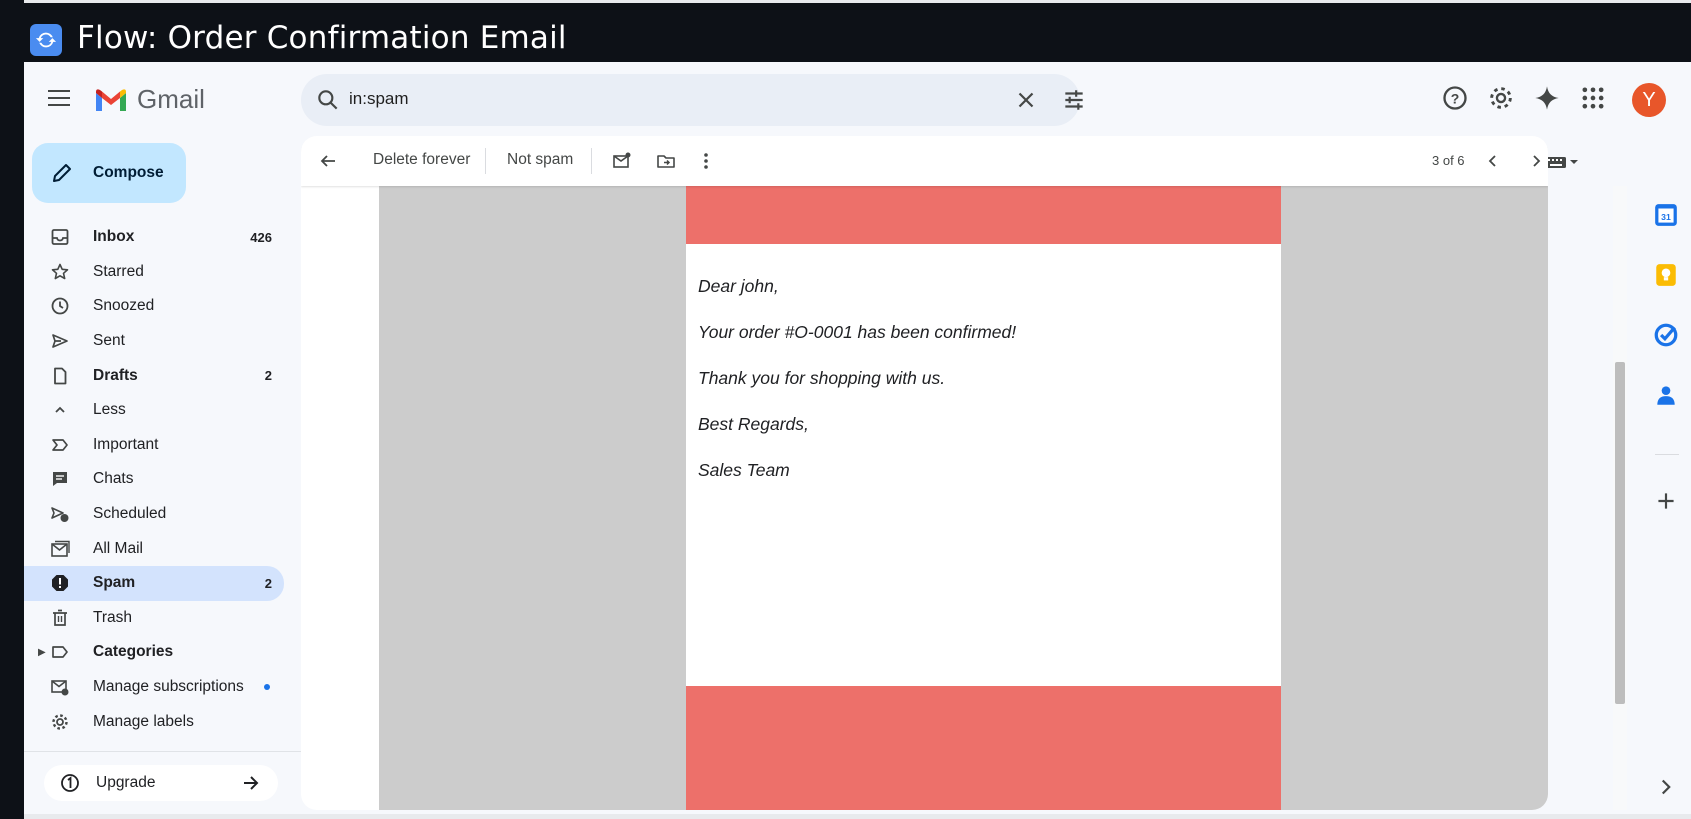  What do you see at coordinates (154, 618) in the screenshot?
I see `sidebar-item-trash: Trash` at bounding box center [154, 618].